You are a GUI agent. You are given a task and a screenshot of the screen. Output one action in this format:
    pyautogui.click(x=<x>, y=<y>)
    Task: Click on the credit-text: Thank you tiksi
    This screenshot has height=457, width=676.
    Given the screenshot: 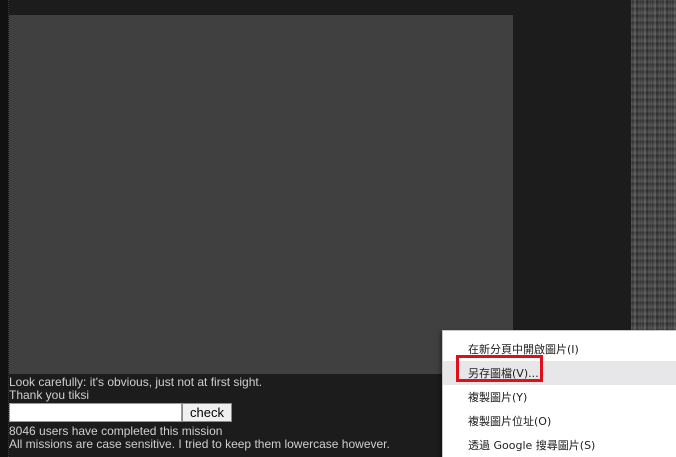 What is the action you would take?
    pyautogui.click(x=49, y=395)
    